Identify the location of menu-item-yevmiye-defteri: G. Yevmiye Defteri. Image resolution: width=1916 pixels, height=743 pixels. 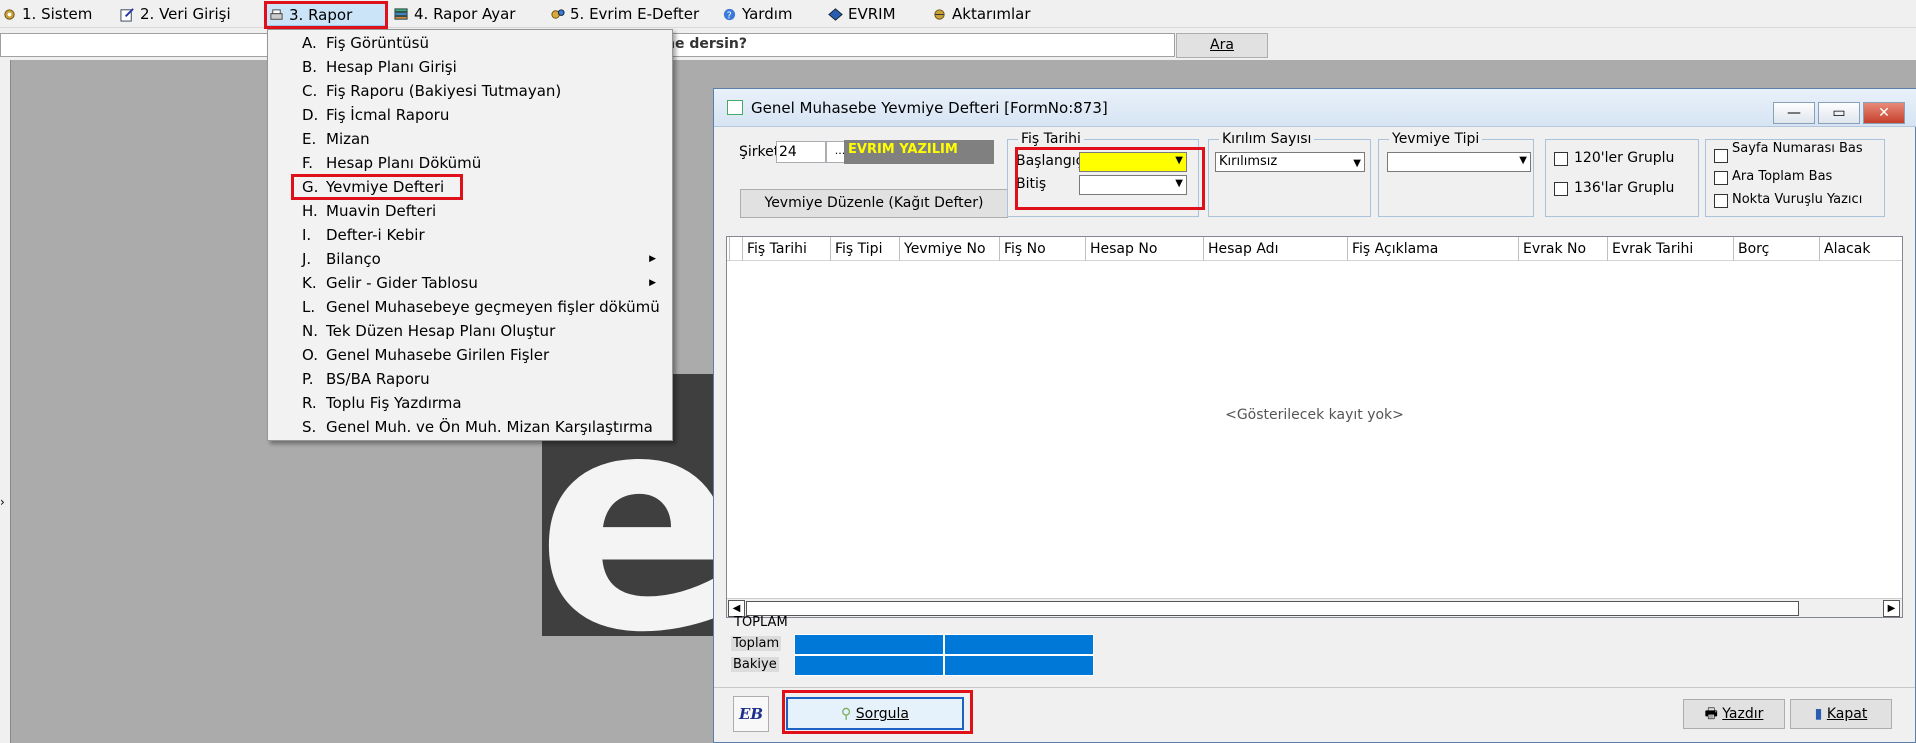
(373, 187).